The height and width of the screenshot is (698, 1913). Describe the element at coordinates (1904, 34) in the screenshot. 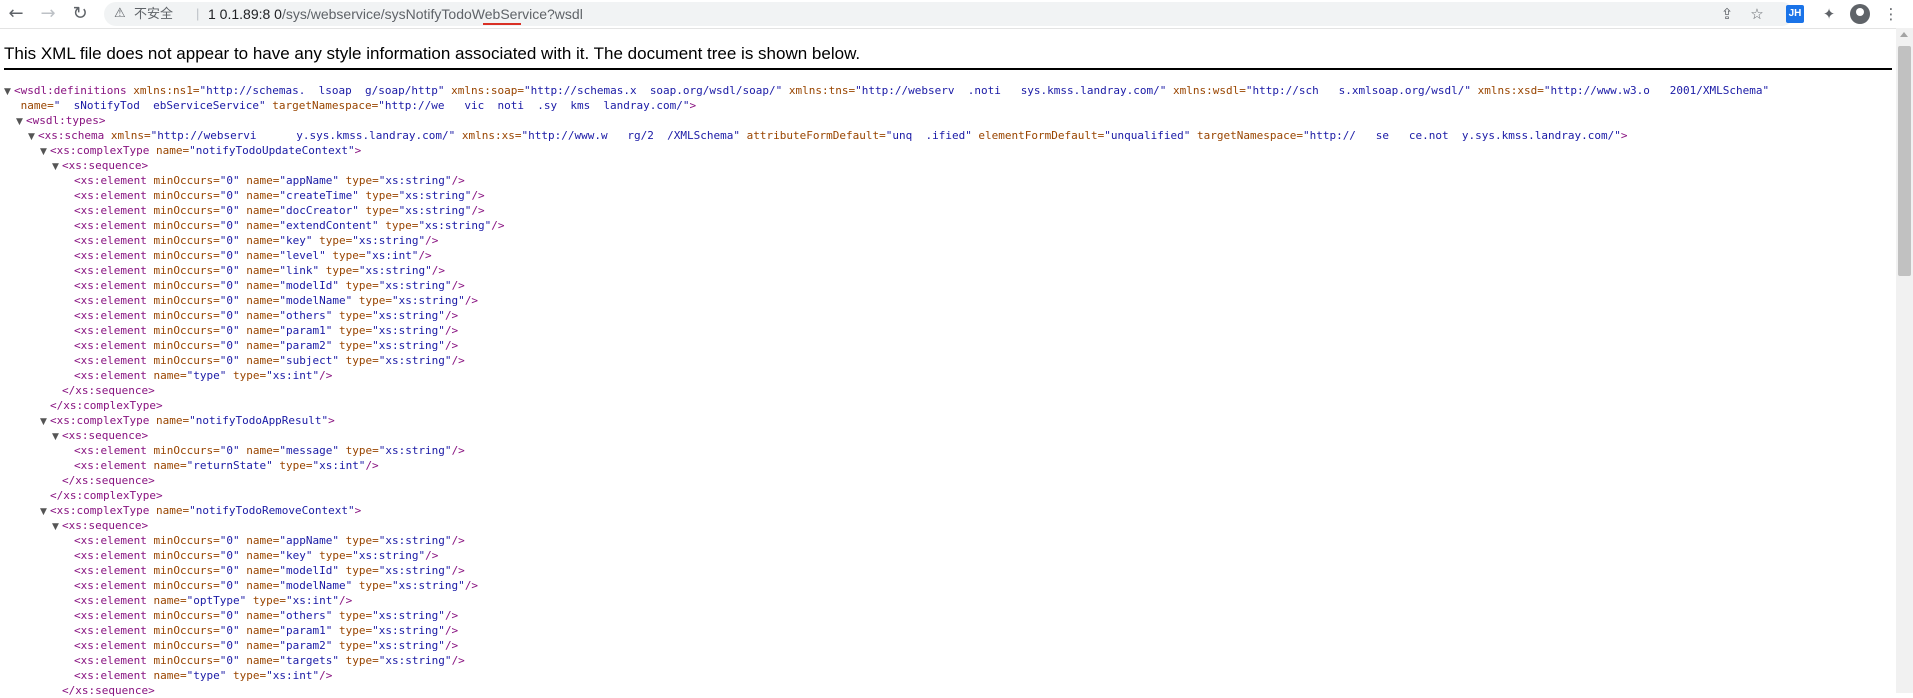

I see `scroll-up-arrow-icon` at that location.